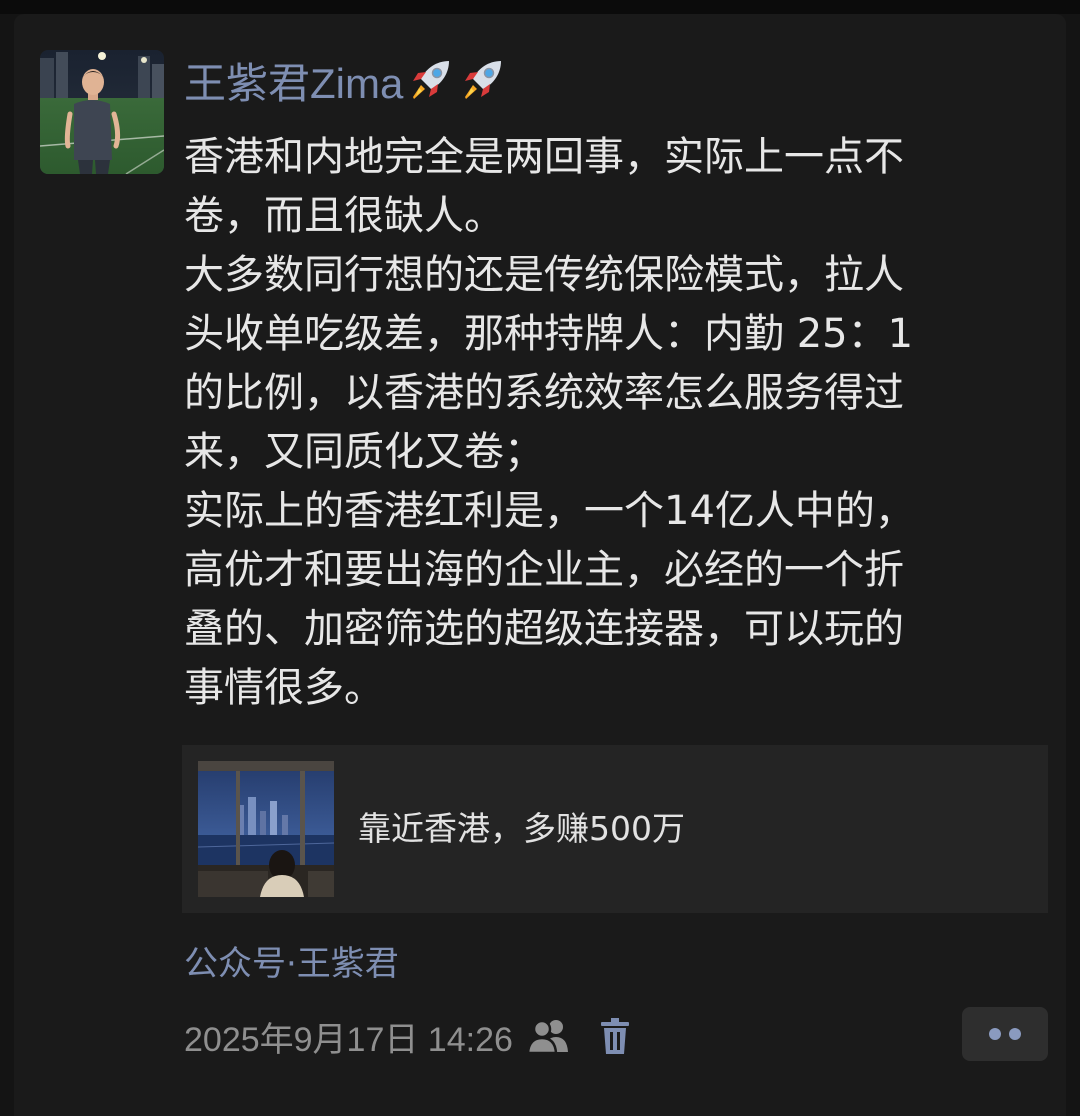  I want to click on article-title: 靠近香港，多赚500万, so click(521, 828).